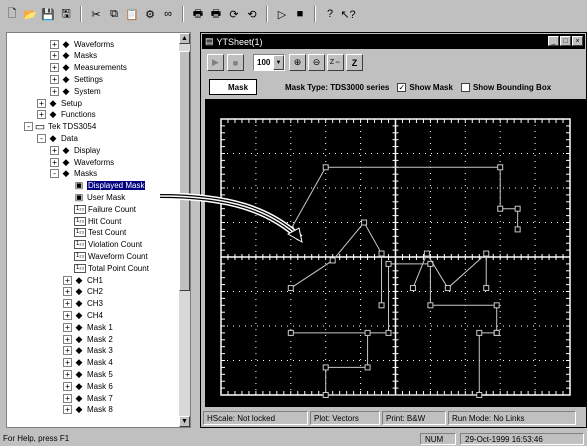 This screenshot has height=446, width=587. I want to click on cut-icon: ✂, so click(96, 14).